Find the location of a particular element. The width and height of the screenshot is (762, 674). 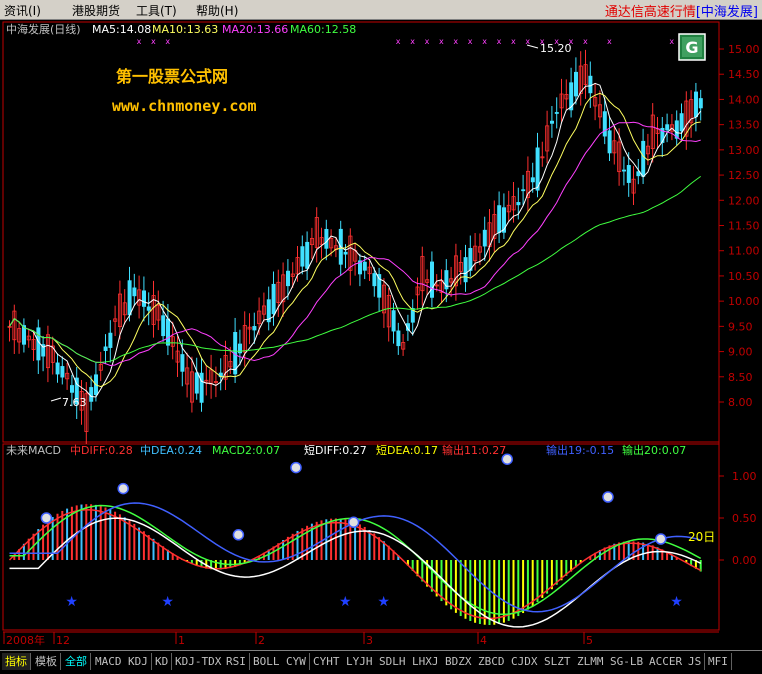

menu-bar: 资讯(I) 港股期货 工具(T) 帮助(H) 通达信高速行情[中海发展] is located at coordinates (381, 10).